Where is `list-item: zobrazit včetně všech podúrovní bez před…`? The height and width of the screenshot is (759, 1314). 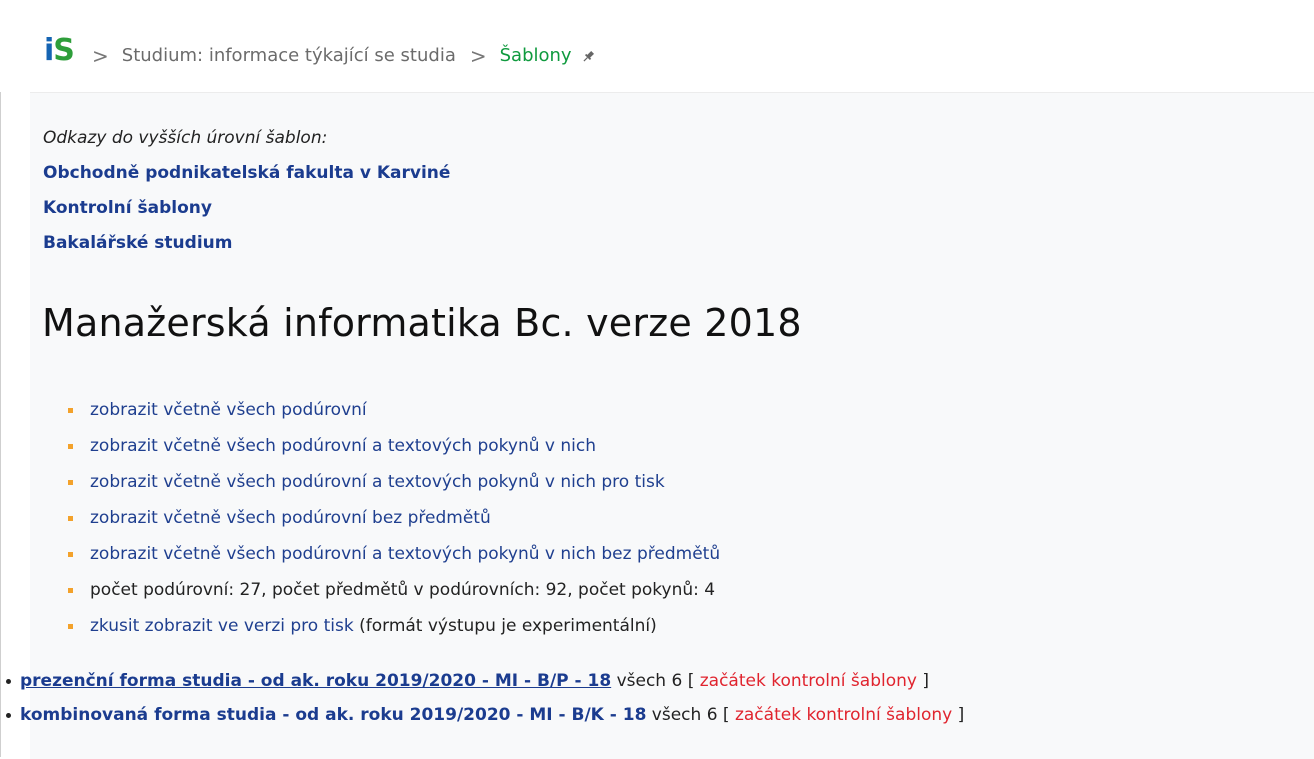
list-item: zobrazit včetně všech podúrovní bez před… is located at coordinates (394, 518).